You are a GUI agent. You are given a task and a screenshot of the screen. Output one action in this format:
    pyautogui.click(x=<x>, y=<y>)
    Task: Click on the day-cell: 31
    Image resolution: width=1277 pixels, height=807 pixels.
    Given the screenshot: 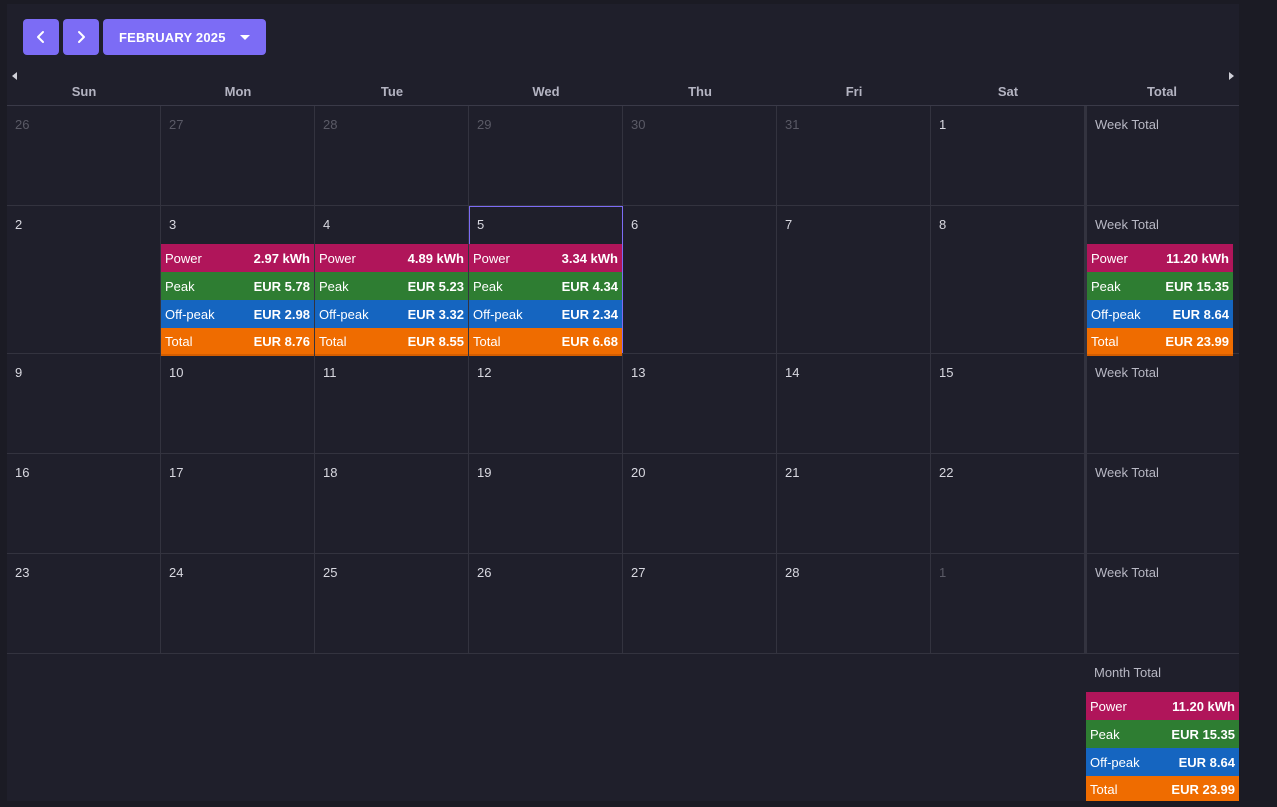 What is the action you would take?
    pyautogui.click(x=854, y=155)
    